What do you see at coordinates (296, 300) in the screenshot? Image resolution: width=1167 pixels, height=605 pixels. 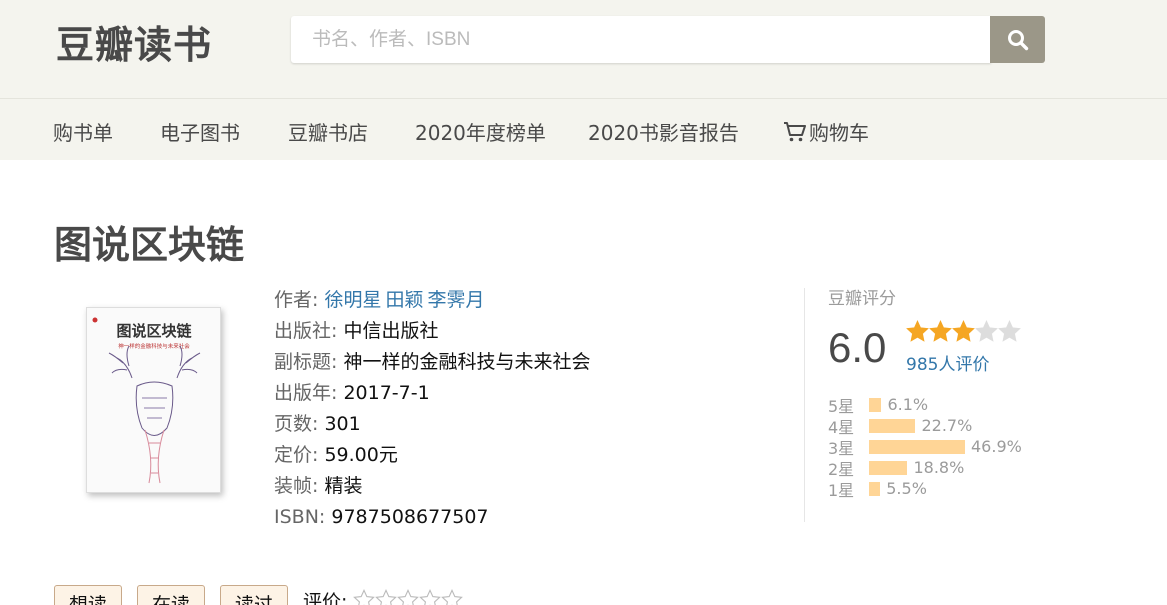 I see `author-label: 作者:` at bounding box center [296, 300].